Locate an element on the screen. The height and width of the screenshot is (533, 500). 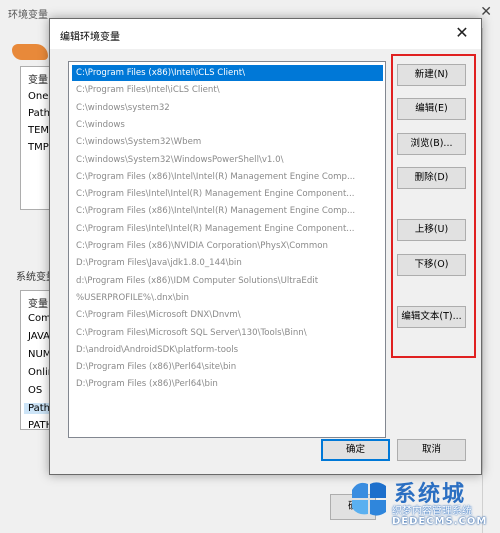
path-entry: D:\Program Files\Java\jdk1.8.0_144\bin is located at coordinates (227, 263).